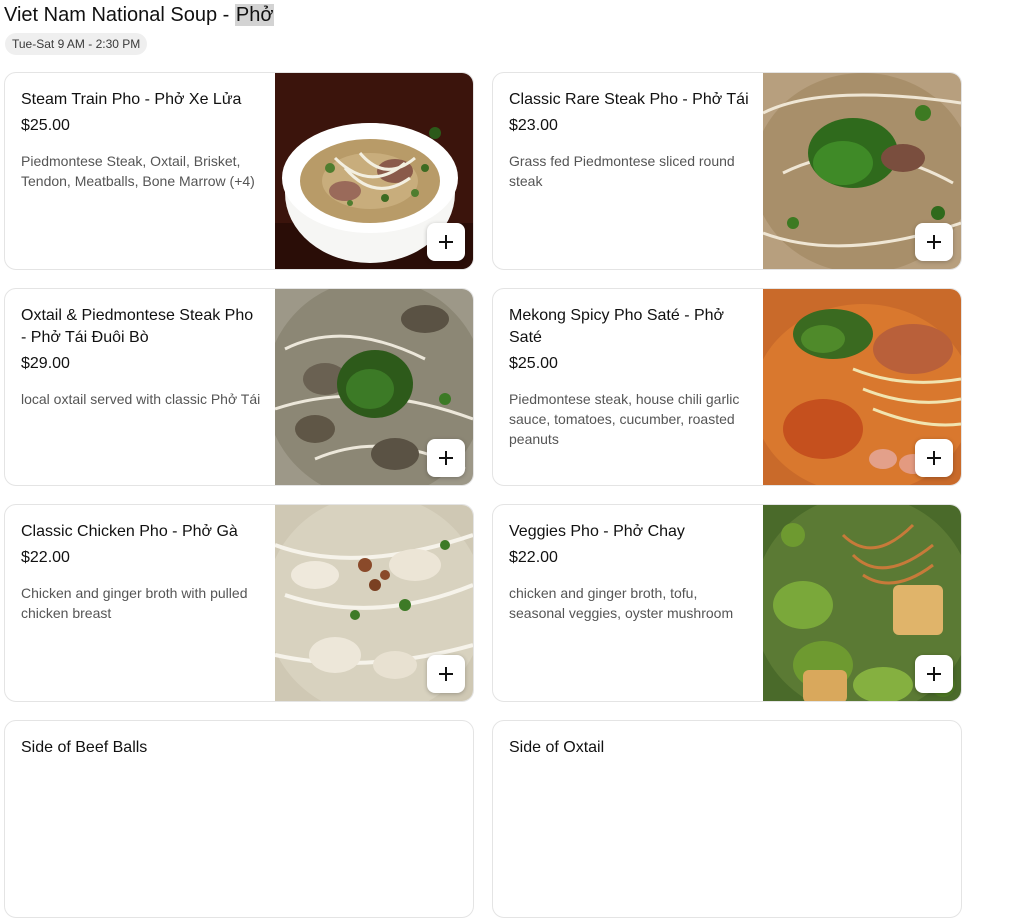 This screenshot has width=1016, height=918. Describe the element at coordinates (141, 399) in the screenshot. I see `item-description: local oxtail served with classic Phở Tái` at that location.